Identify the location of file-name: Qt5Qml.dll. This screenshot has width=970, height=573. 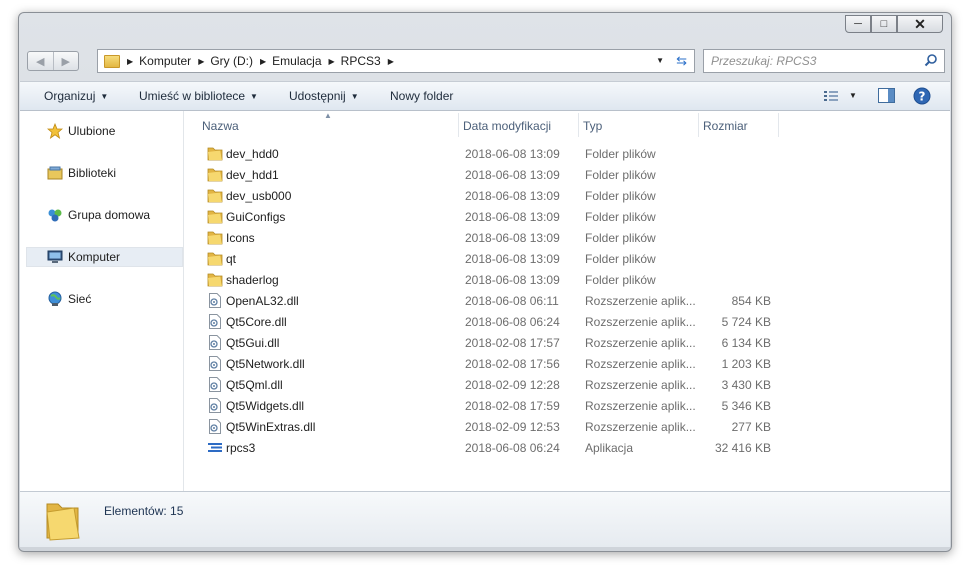
(254, 385).